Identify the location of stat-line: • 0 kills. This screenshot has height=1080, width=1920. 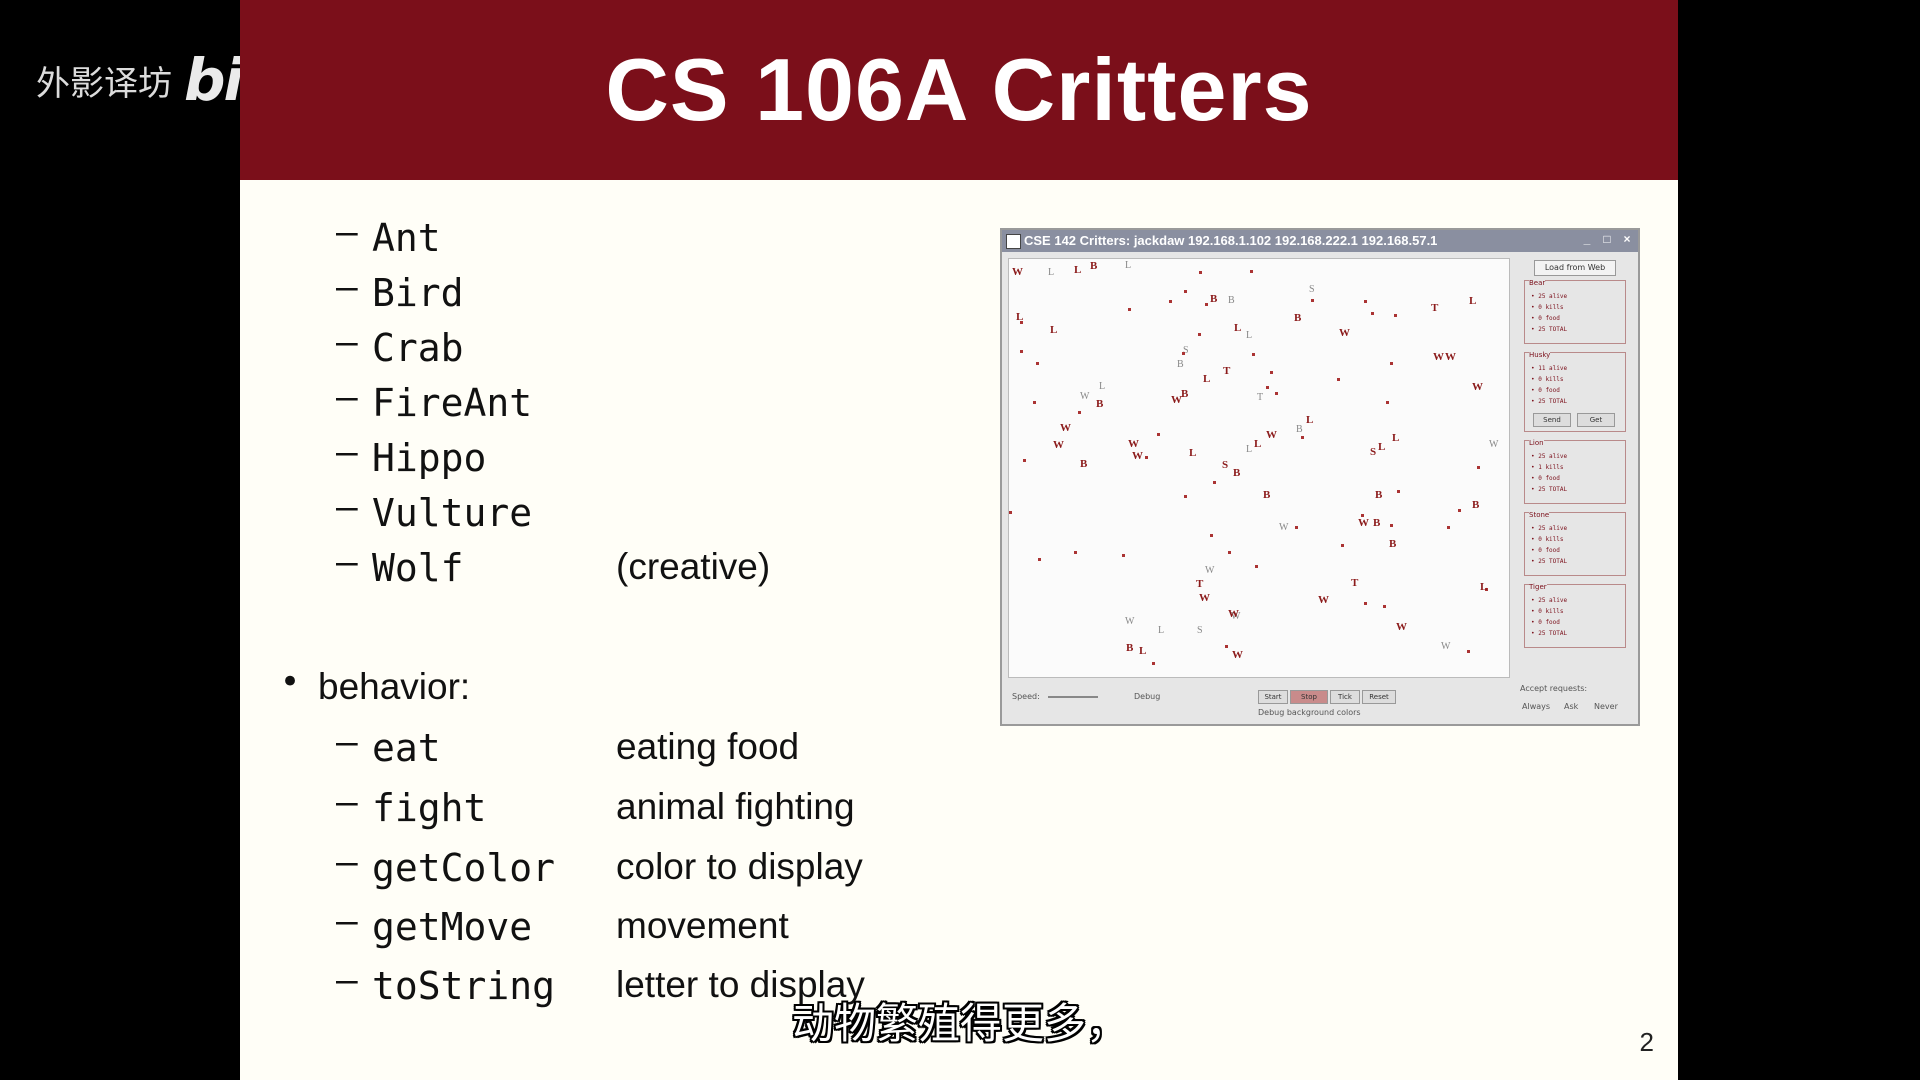
(1547, 379).